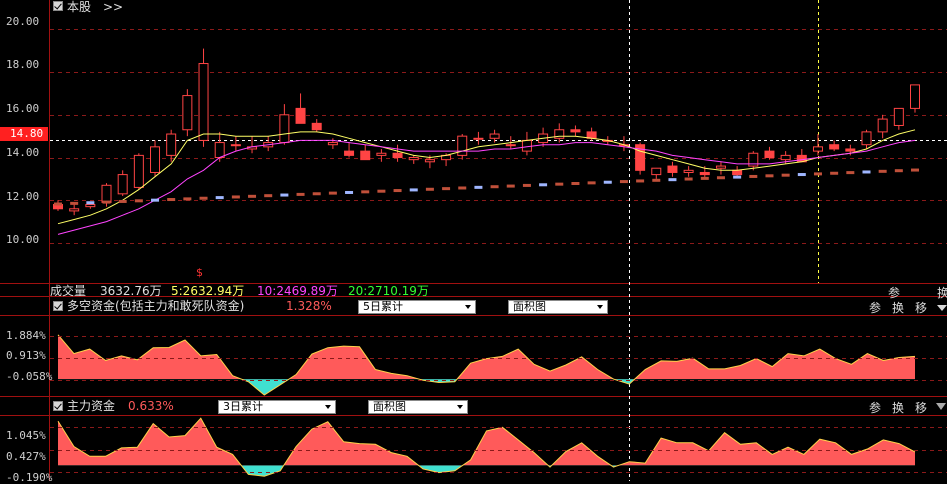  I want to click on price-label-18: 18.00, so click(23, 64).